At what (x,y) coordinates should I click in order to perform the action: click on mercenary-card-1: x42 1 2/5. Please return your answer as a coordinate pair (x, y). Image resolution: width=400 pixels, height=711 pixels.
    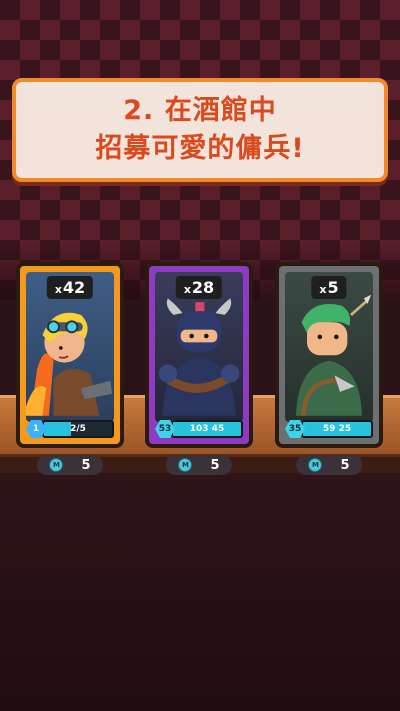
    Looking at the image, I should click on (70, 355).